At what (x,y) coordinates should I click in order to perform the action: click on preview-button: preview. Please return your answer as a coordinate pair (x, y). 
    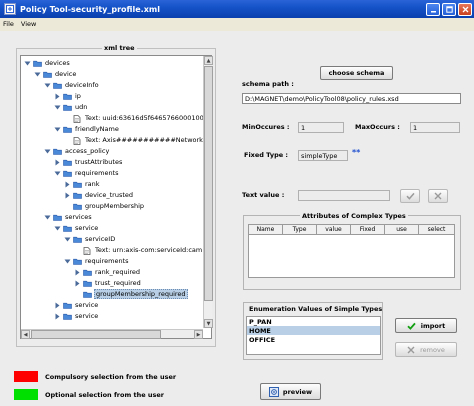
    Looking at the image, I should click on (290, 391).